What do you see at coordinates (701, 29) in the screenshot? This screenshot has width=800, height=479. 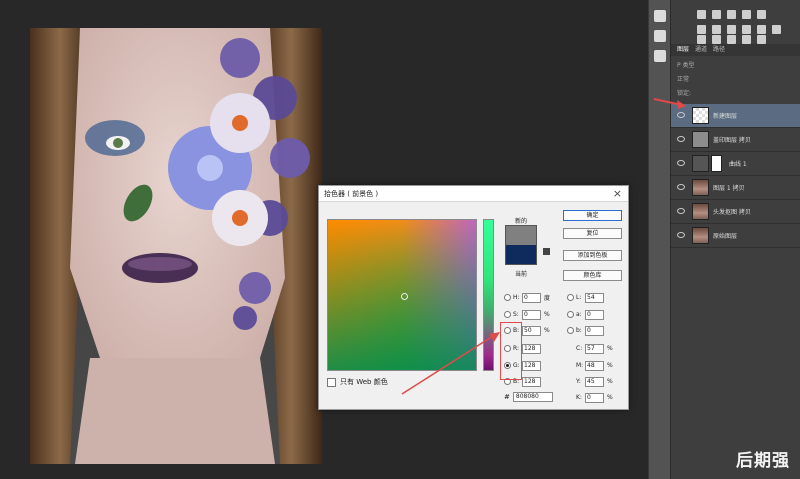 I see `hue-icon` at bounding box center [701, 29].